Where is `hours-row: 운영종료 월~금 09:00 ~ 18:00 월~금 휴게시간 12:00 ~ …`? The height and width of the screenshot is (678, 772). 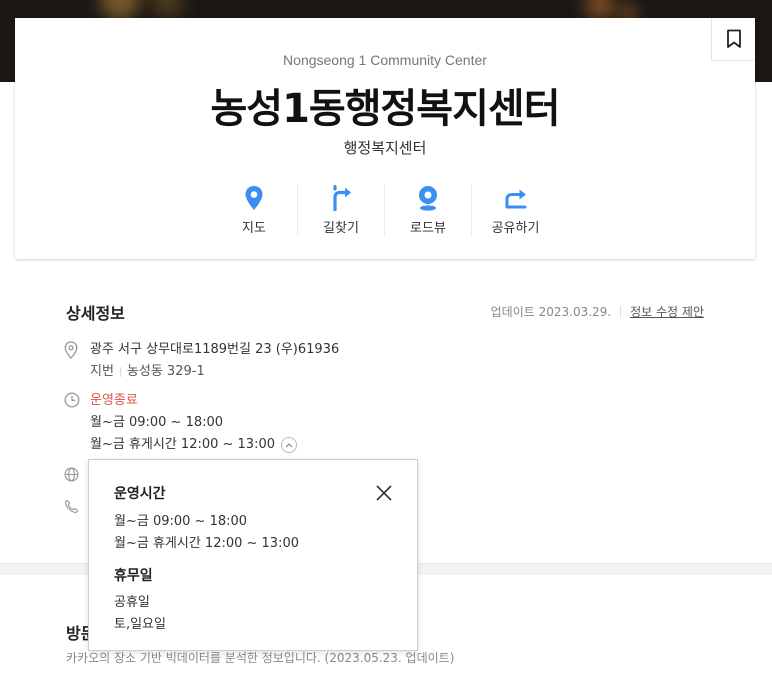
hours-row: 운영종료 월~금 09:00 ~ 18:00 월~금 휴게시간 12:00 ~ … is located at coordinates (181, 423).